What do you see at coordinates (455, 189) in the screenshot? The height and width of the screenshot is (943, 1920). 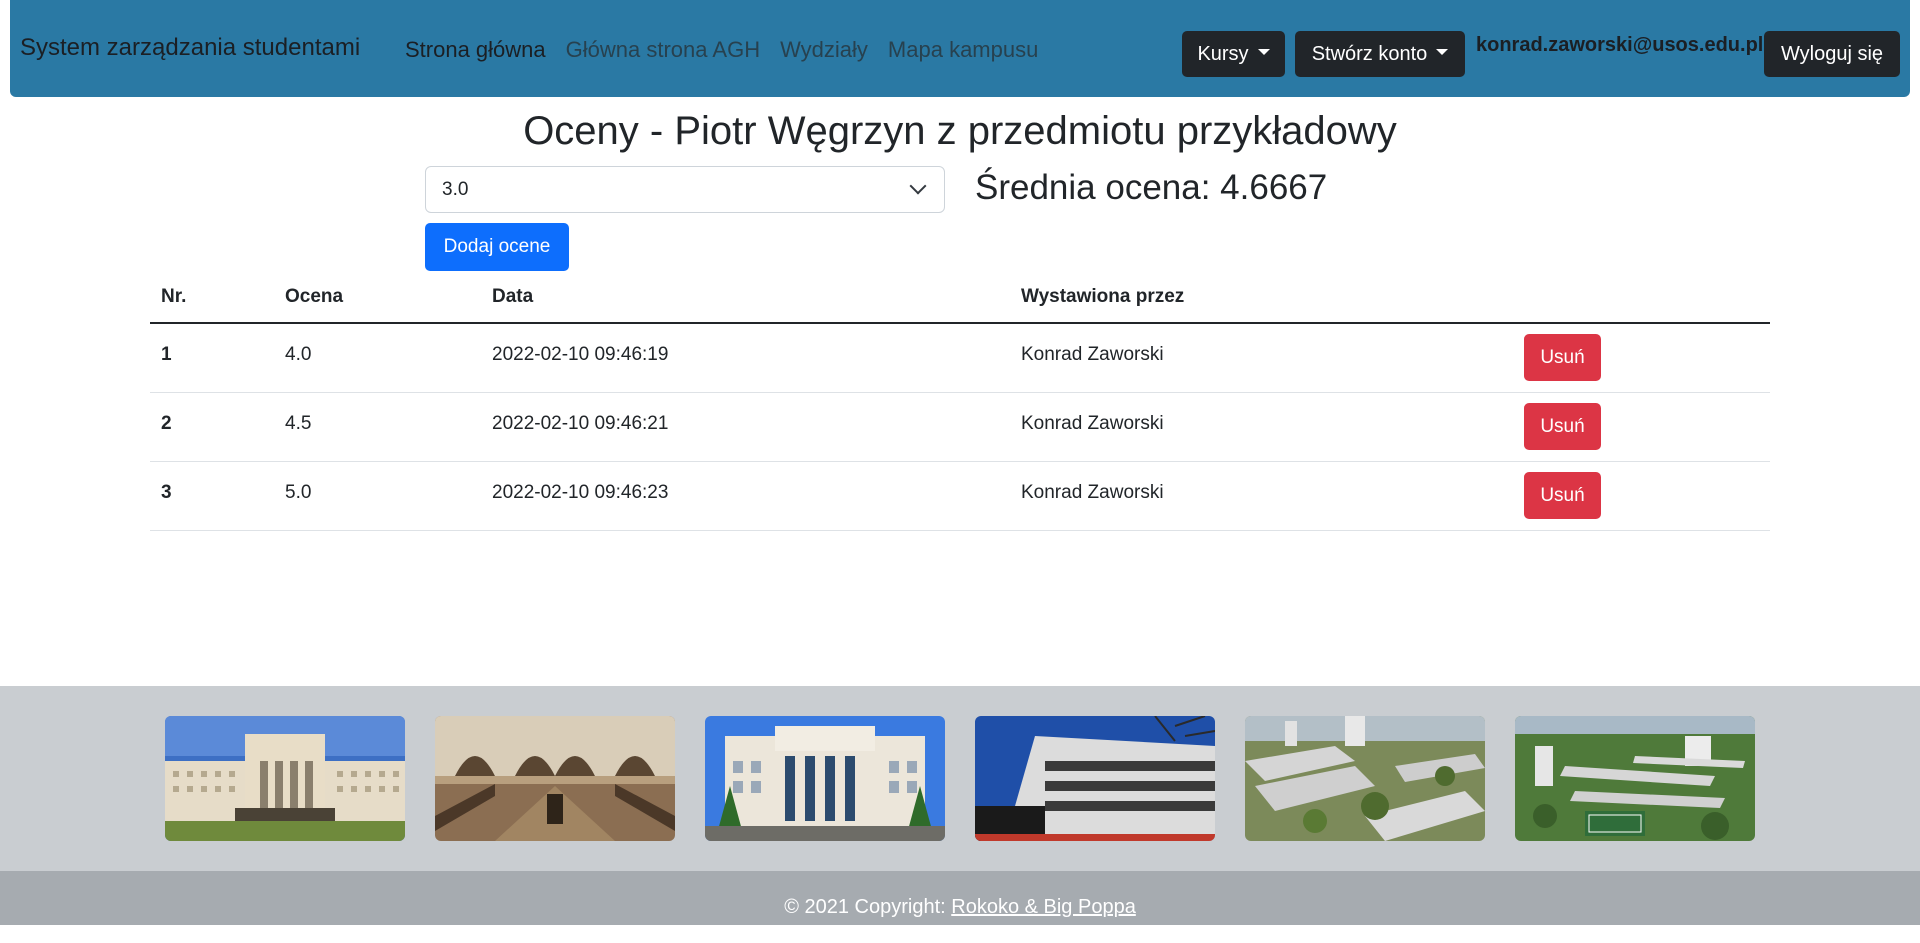 I see `grade-select-value: 3.0` at bounding box center [455, 189].